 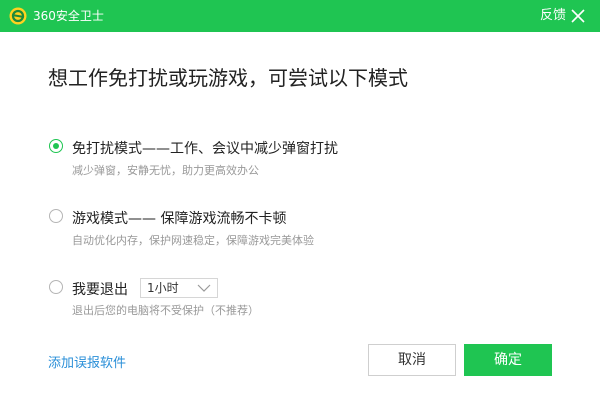 I want to click on ok-button: 确定, so click(x=508, y=360).